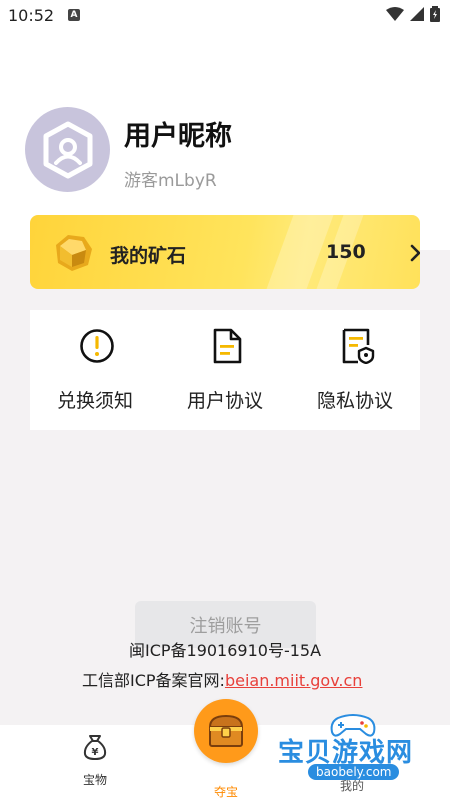  I want to click on icp-site-link: beian.miit.gov.cn, so click(294, 680).